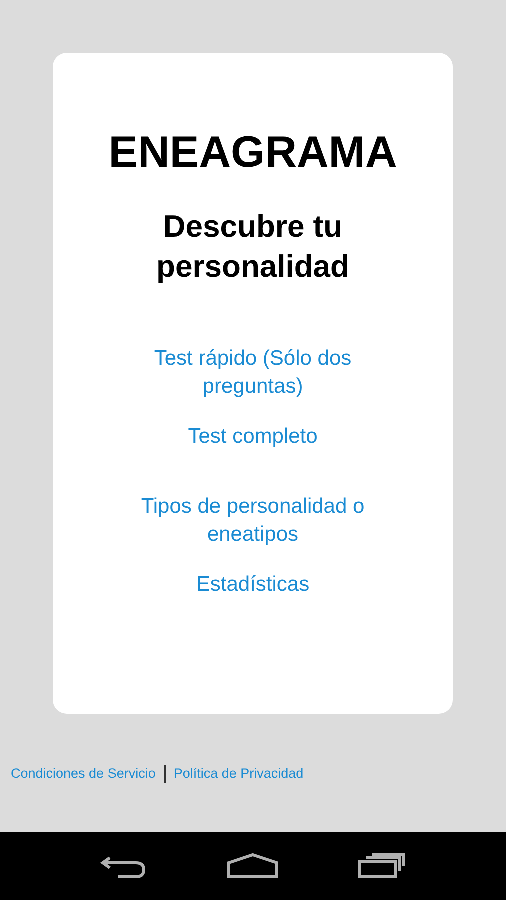  Describe the element at coordinates (253, 373) in the screenshot. I see `menu-link: Test rápido (Sólo dos preguntas)` at that location.